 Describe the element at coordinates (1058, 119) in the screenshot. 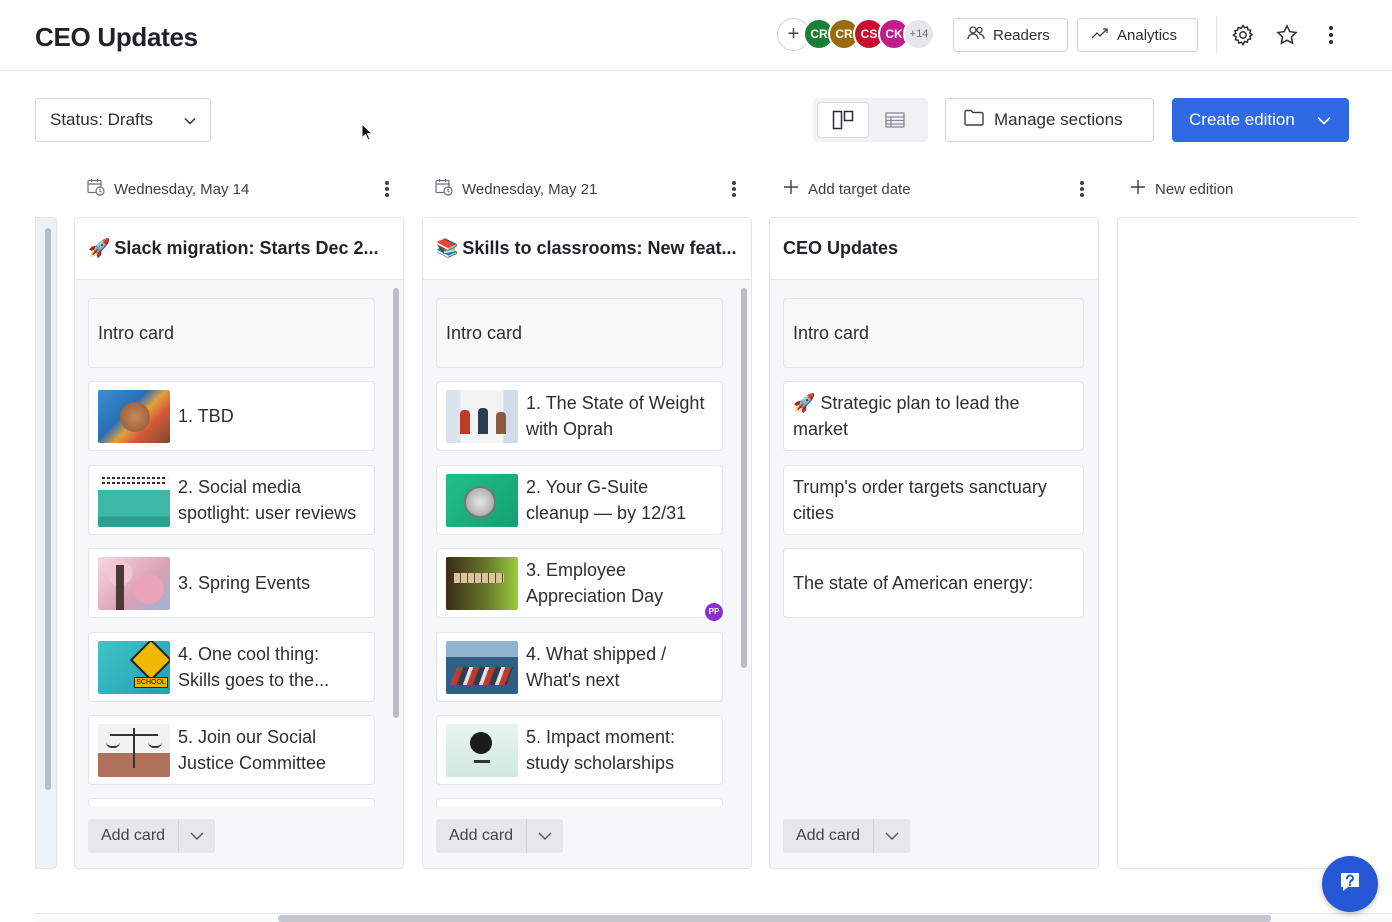

I see `manage-sections-label: Manage sections` at that location.